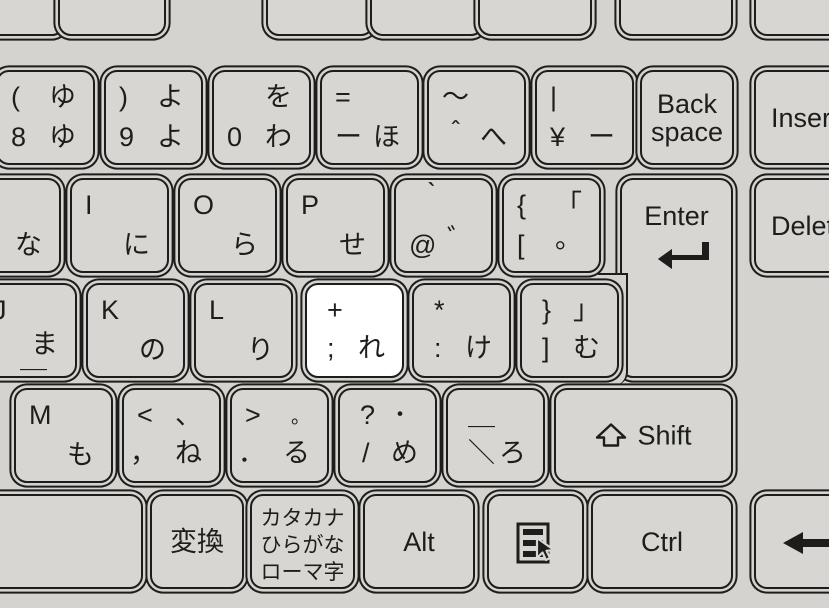 The image size is (829, 608). Describe the element at coordinates (119, 225) in the screenshot. I see `key-i: I に` at that location.